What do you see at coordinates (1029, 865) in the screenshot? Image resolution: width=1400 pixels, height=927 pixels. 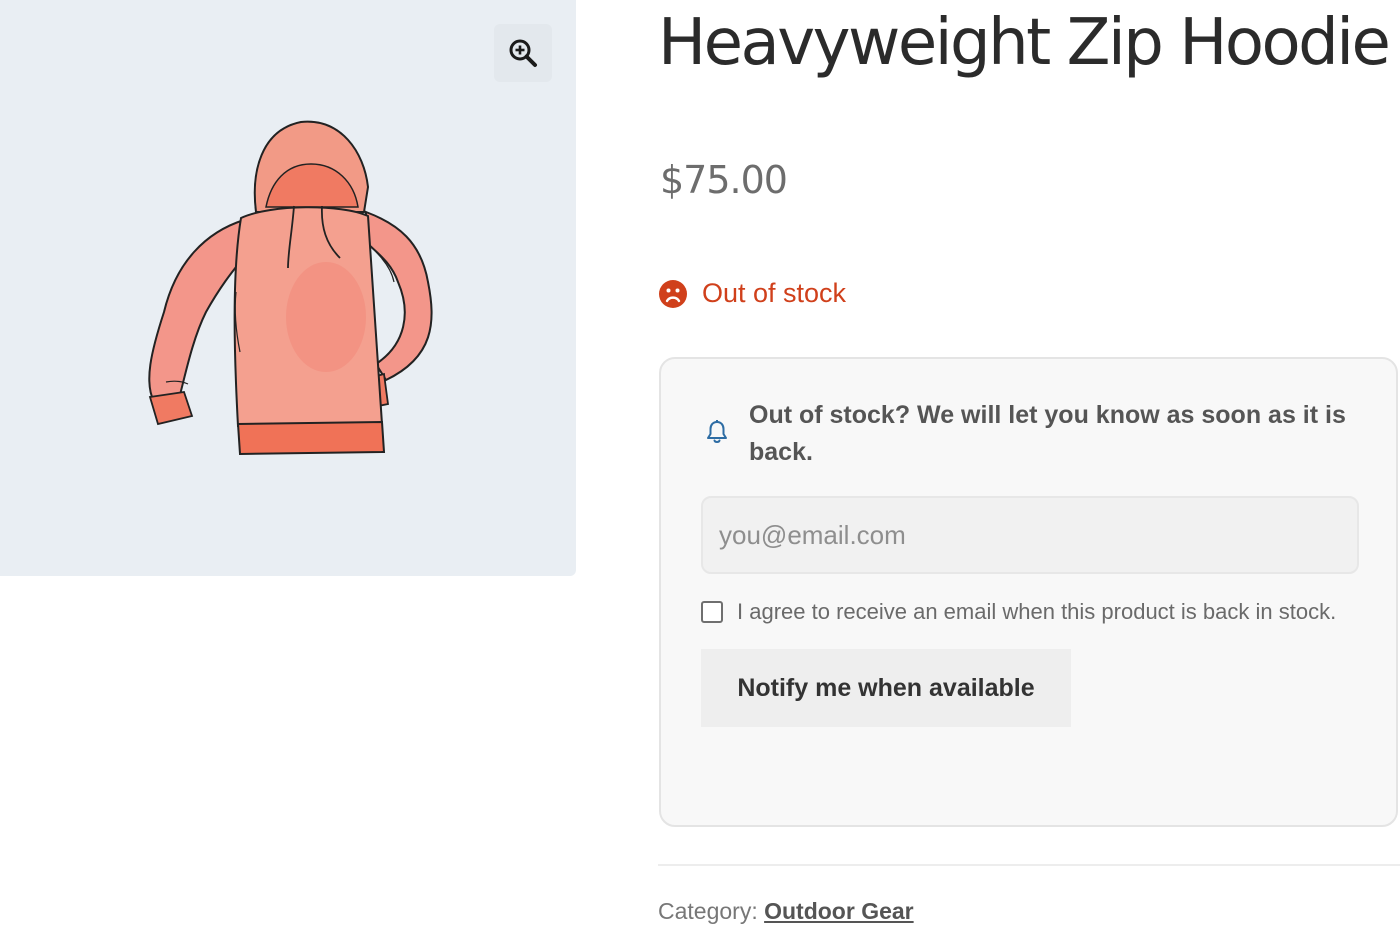 I see `divider` at bounding box center [1029, 865].